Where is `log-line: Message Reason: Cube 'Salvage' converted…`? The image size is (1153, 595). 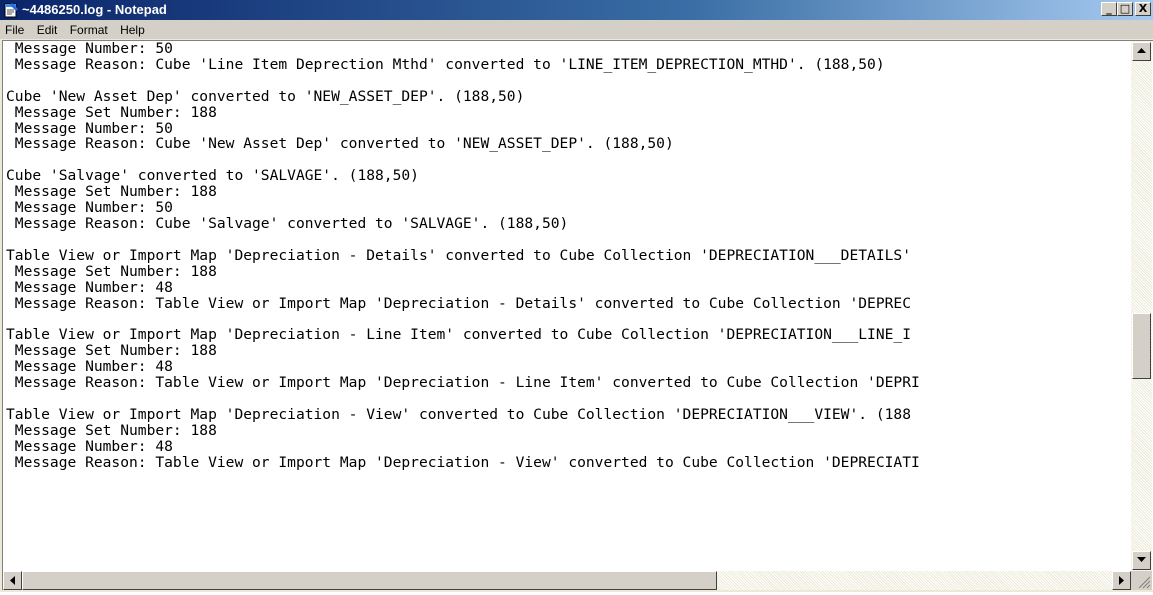
log-line: Message Reason: Cube 'Salvage' converted… is located at coordinates (287, 223).